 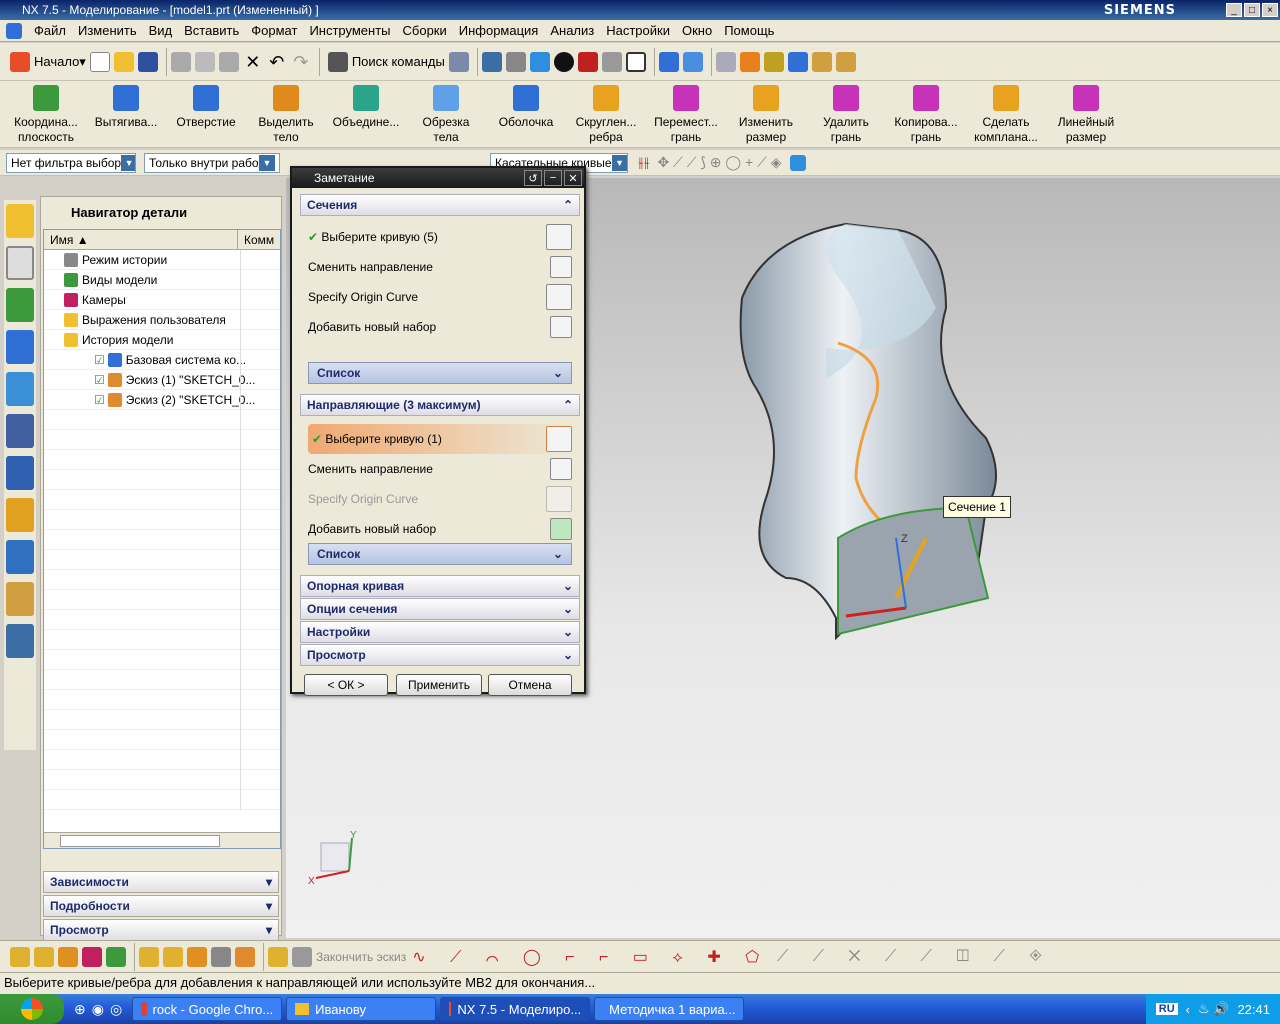 What do you see at coordinates (161, 930) in the screenshot?
I see `preview-section: Просмотр ▾` at bounding box center [161, 930].